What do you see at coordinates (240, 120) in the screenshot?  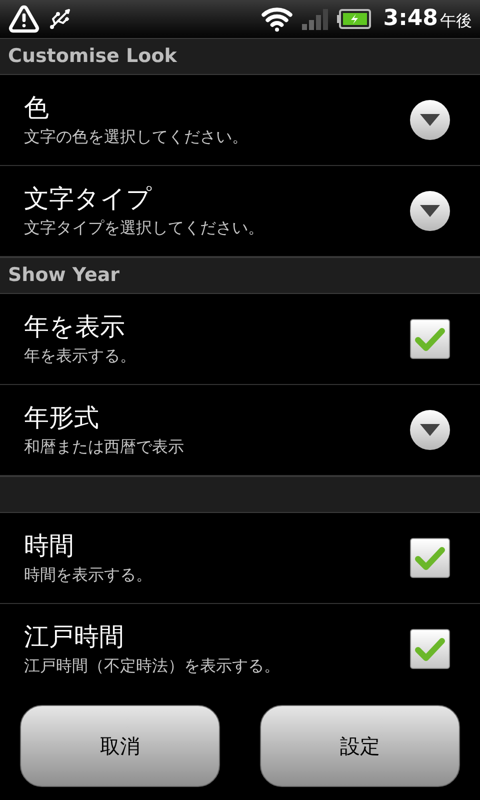 I see `setting-row: 色 文字の色を選択してください。` at bounding box center [240, 120].